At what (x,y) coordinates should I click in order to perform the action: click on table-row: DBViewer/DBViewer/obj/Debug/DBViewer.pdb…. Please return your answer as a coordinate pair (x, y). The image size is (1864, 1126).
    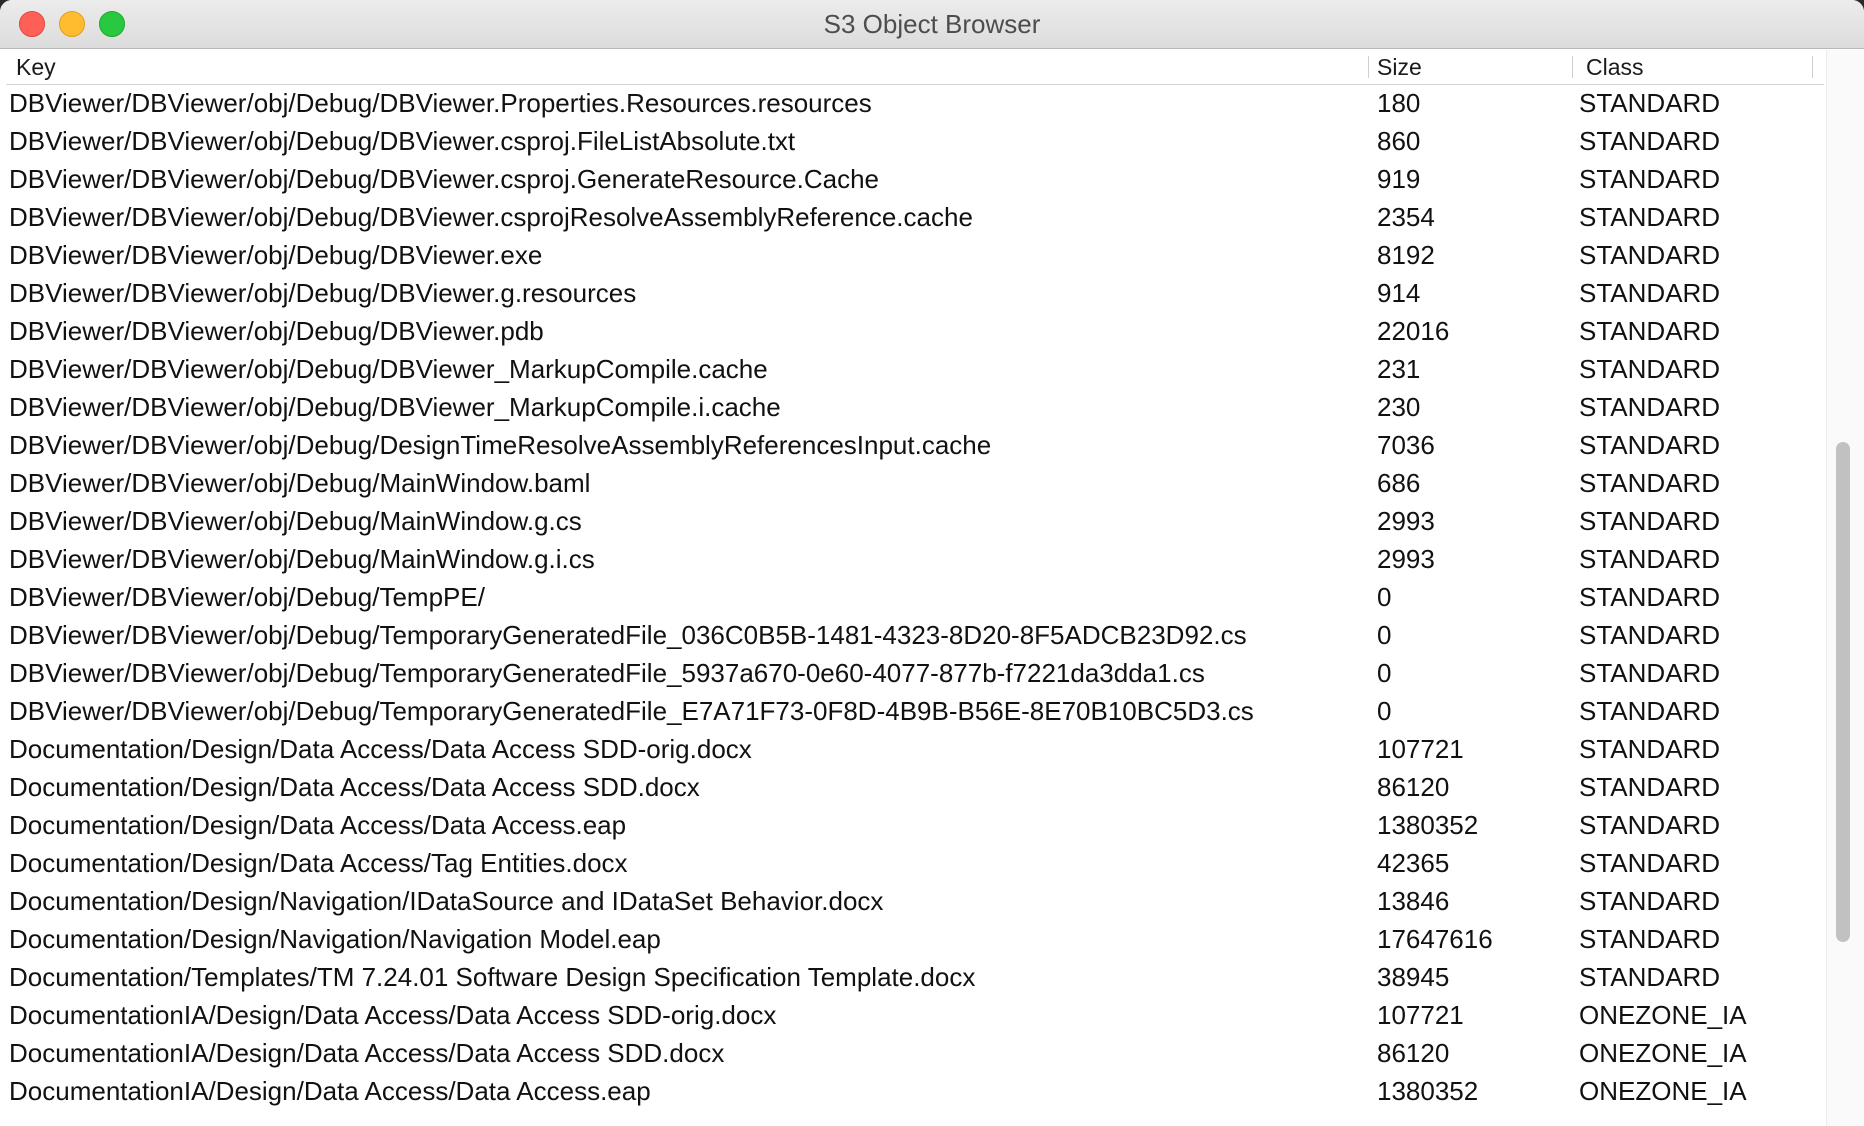
    Looking at the image, I should click on (915, 332).